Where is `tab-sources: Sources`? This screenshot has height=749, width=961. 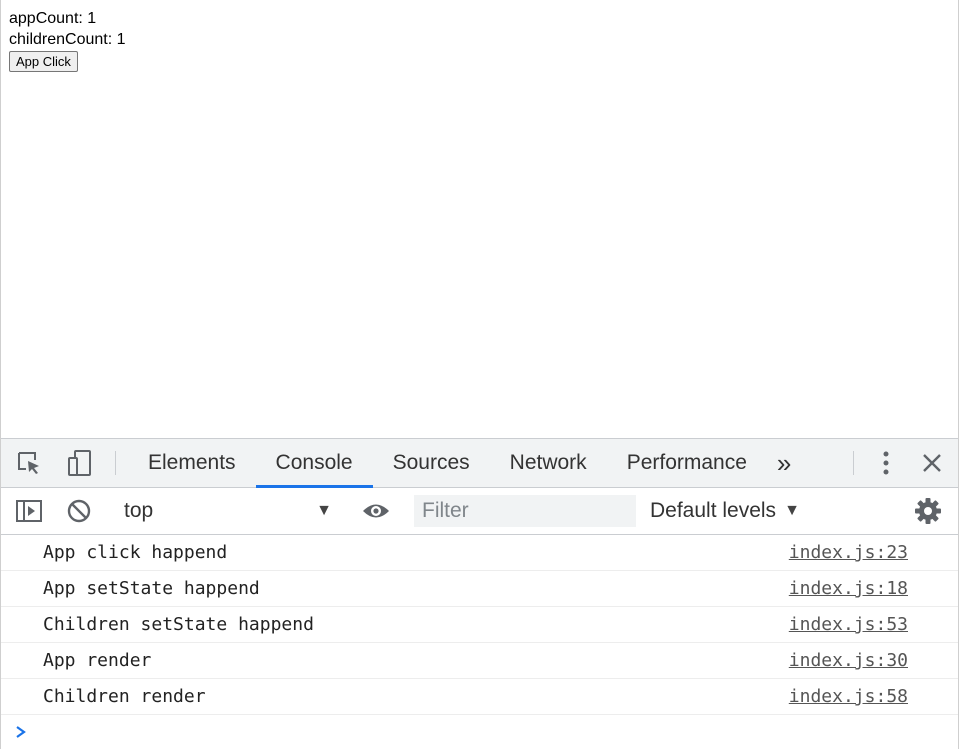 tab-sources: Sources is located at coordinates (431, 463).